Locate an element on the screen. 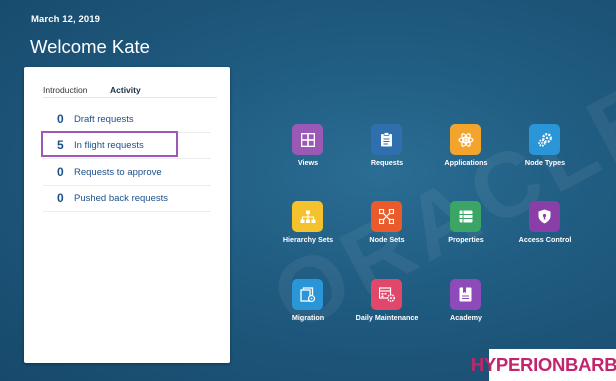  hierarchy-icon is located at coordinates (307, 216).